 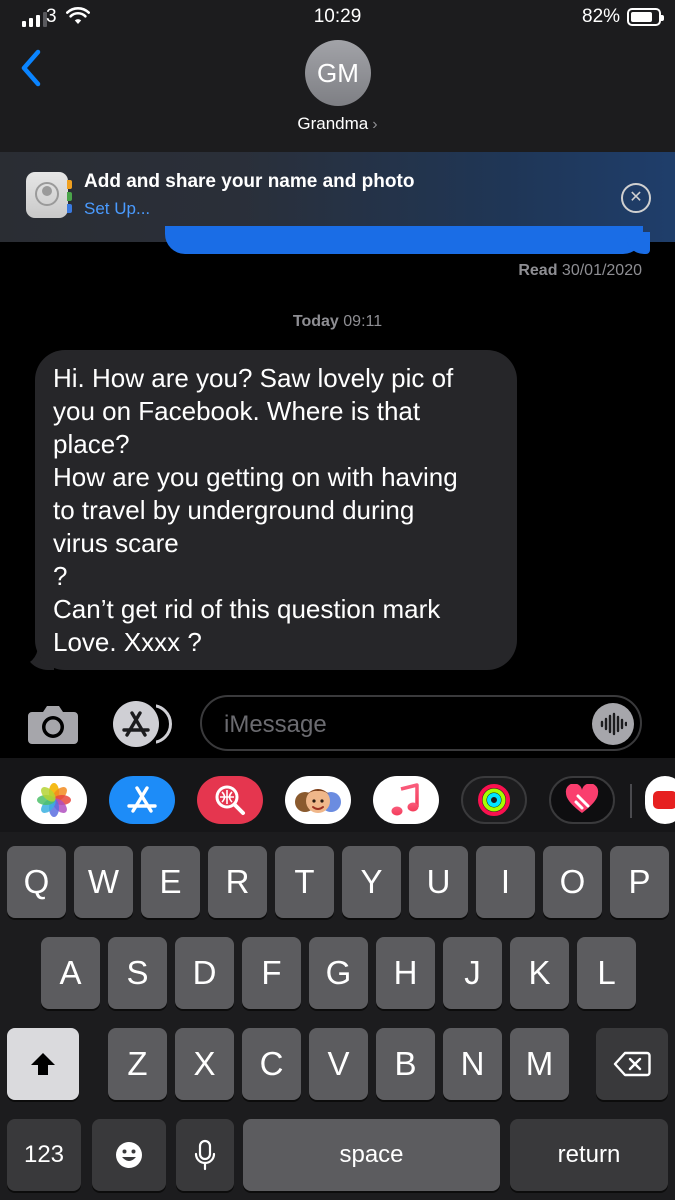 I want to click on image-search-app-icon, so click(x=230, y=800).